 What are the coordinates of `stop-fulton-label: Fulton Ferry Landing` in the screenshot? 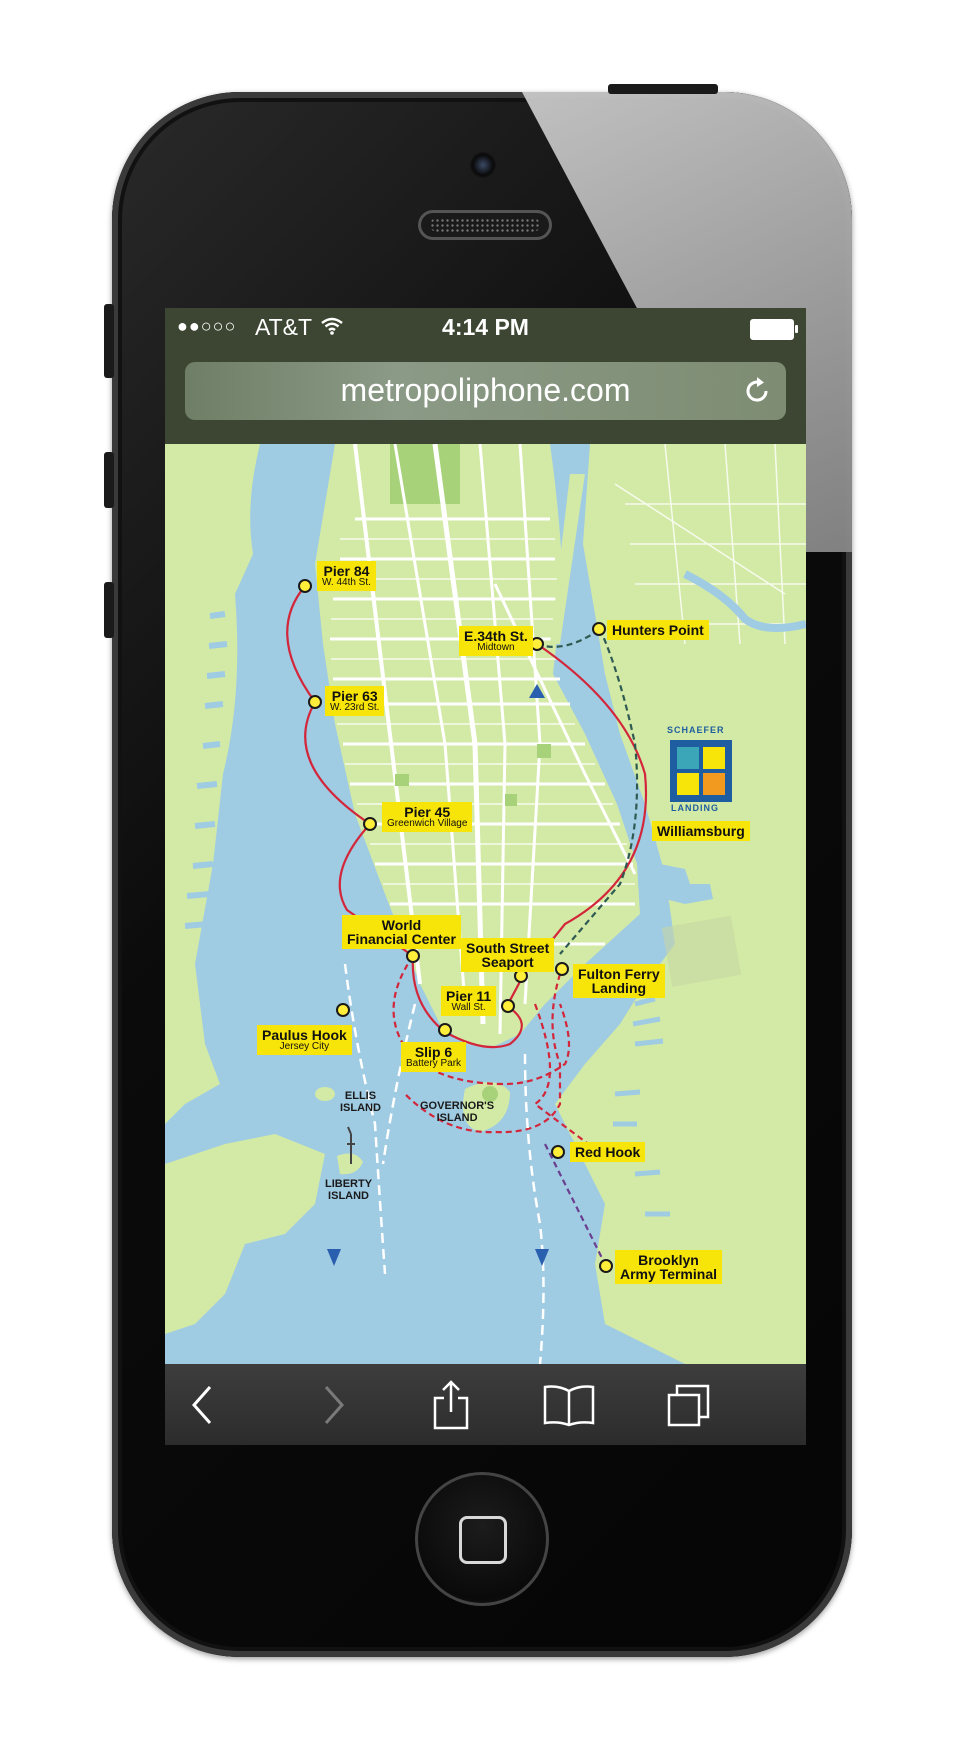 It's located at (619, 981).